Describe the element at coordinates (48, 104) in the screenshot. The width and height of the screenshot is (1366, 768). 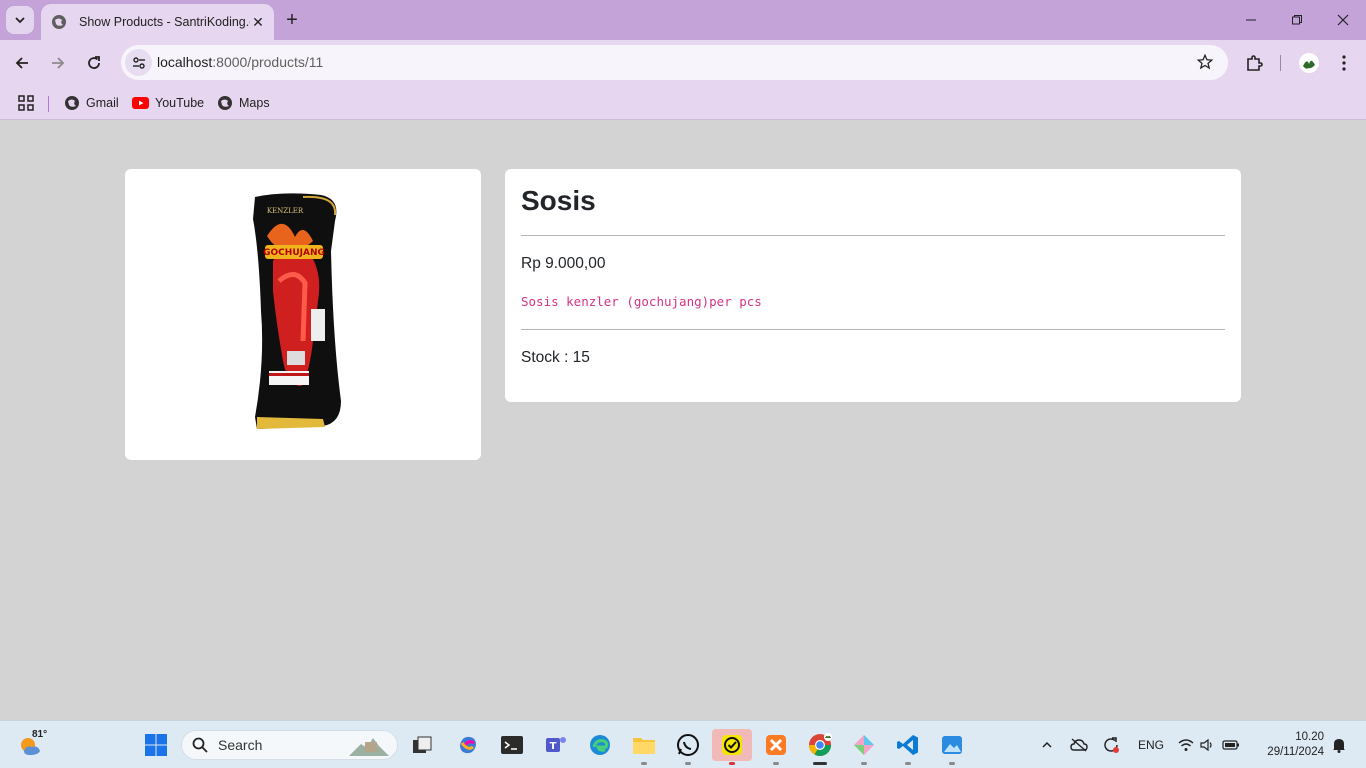
I see `bookmarks-divider` at that location.